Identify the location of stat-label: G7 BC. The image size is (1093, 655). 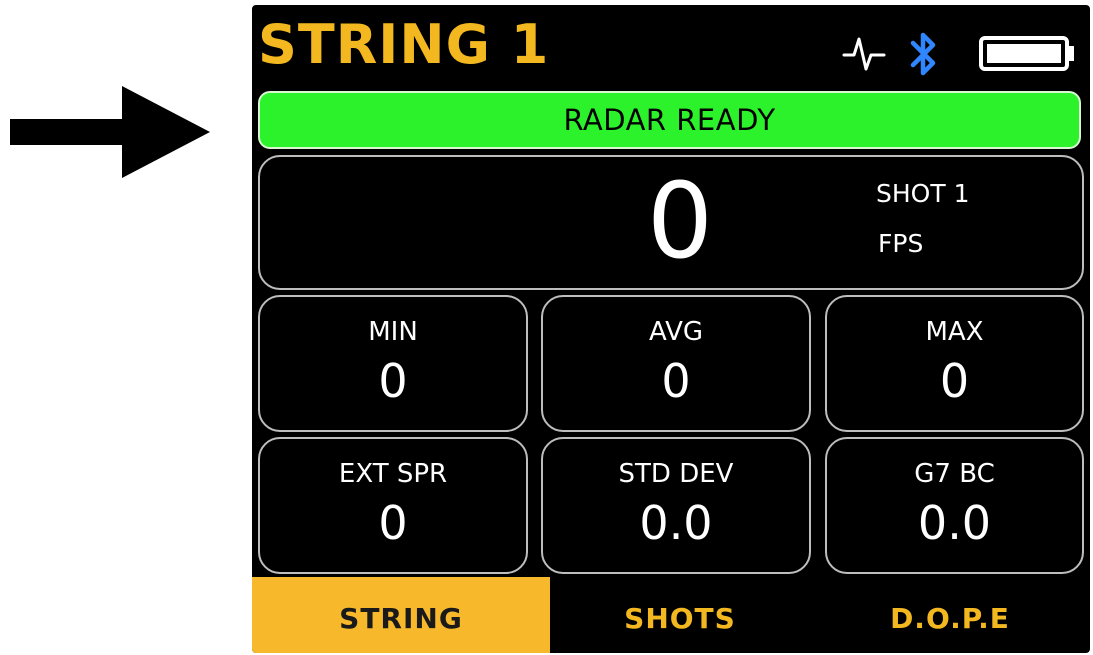
(954, 474).